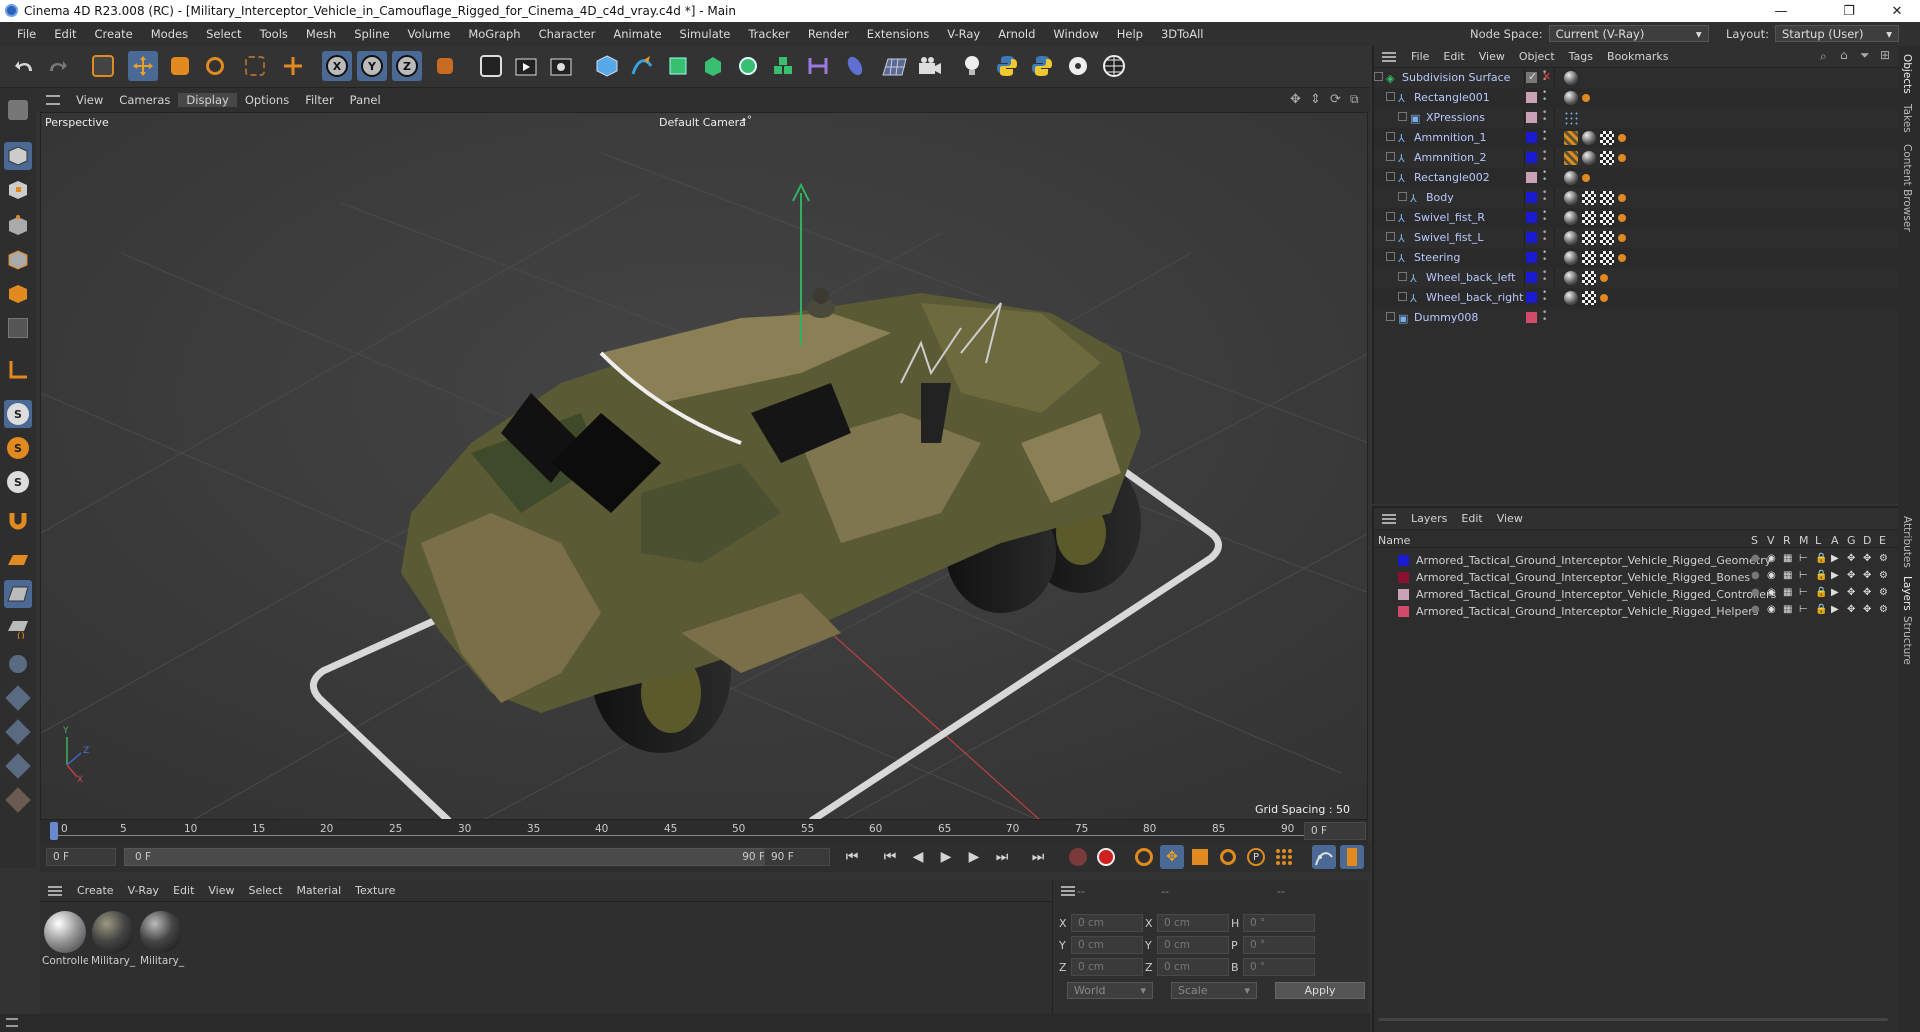  I want to click on deformer-button, so click(818, 66).